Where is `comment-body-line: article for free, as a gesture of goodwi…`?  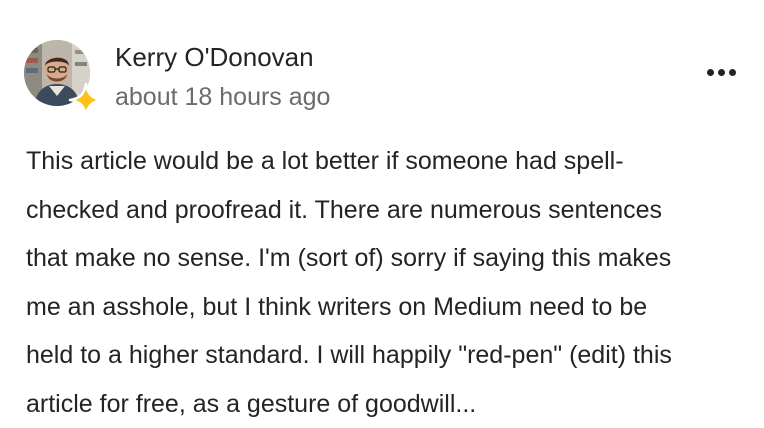
comment-body-line: article for free, as a gesture of goodwi… is located at coordinates (391, 404).